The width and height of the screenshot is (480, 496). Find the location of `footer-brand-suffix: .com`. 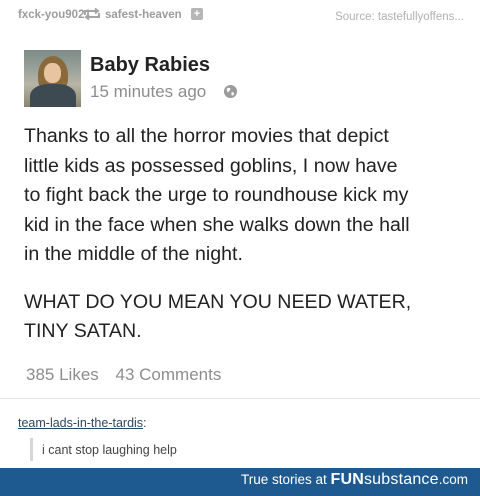

footer-brand-suffix: .com is located at coordinates (453, 479).